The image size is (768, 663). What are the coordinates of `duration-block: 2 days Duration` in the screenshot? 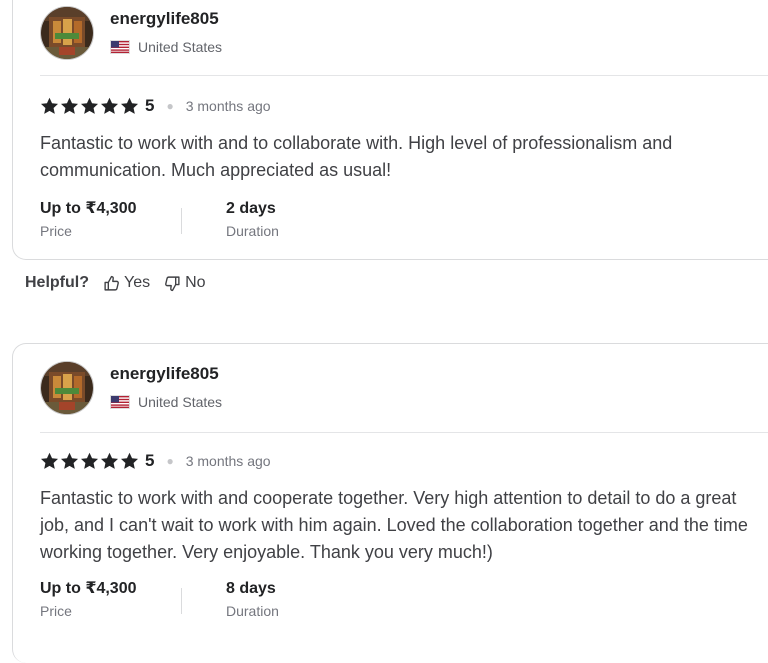 It's located at (252, 219).